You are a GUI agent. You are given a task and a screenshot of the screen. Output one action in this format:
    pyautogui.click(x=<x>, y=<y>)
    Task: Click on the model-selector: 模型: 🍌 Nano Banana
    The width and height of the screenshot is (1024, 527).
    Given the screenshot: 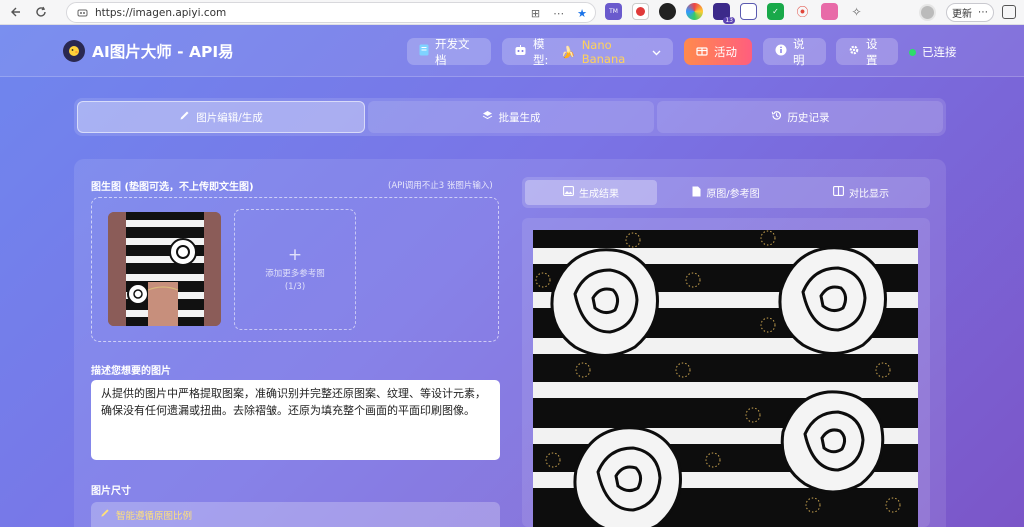 What is the action you would take?
    pyautogui.click(x=587, y=51)
    